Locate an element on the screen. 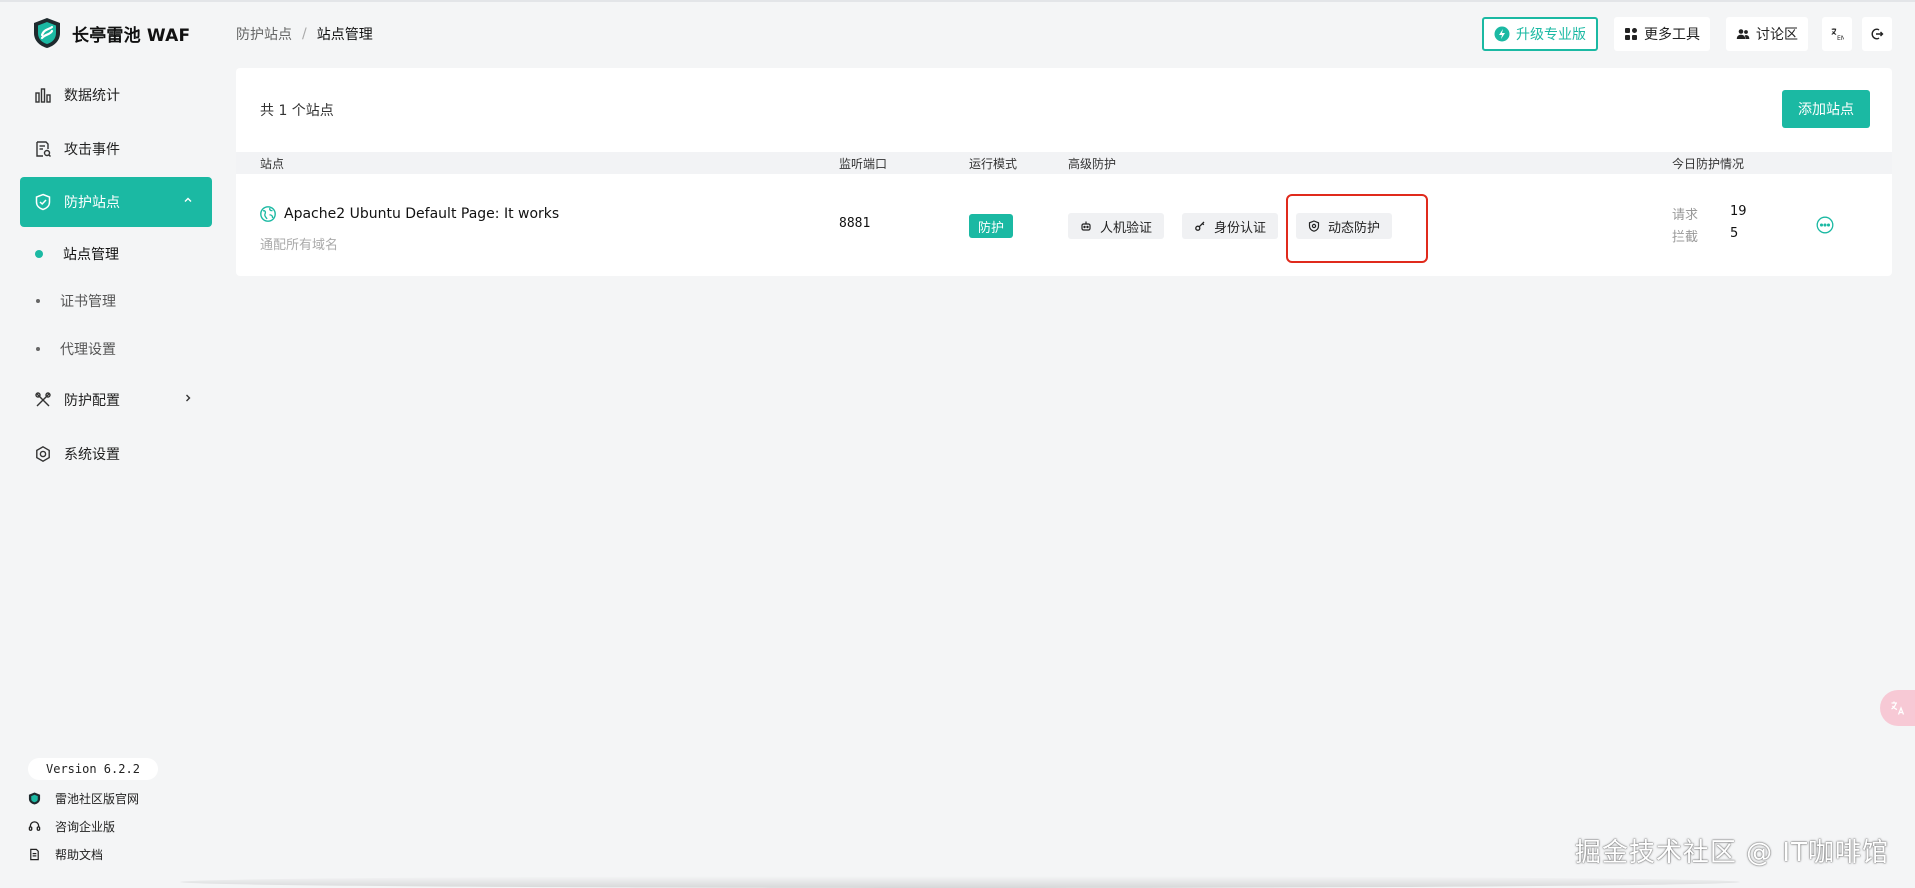 This screenshot has height=888, width=1915. protection-label: 人机验证 is located at coordinates (1126, 228).